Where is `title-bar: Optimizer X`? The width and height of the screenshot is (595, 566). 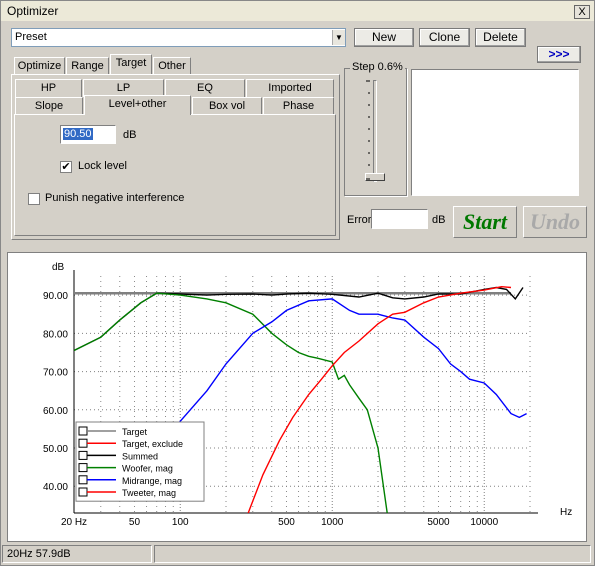
title-bar: Optimizer X is located at coordinates (297, 11).